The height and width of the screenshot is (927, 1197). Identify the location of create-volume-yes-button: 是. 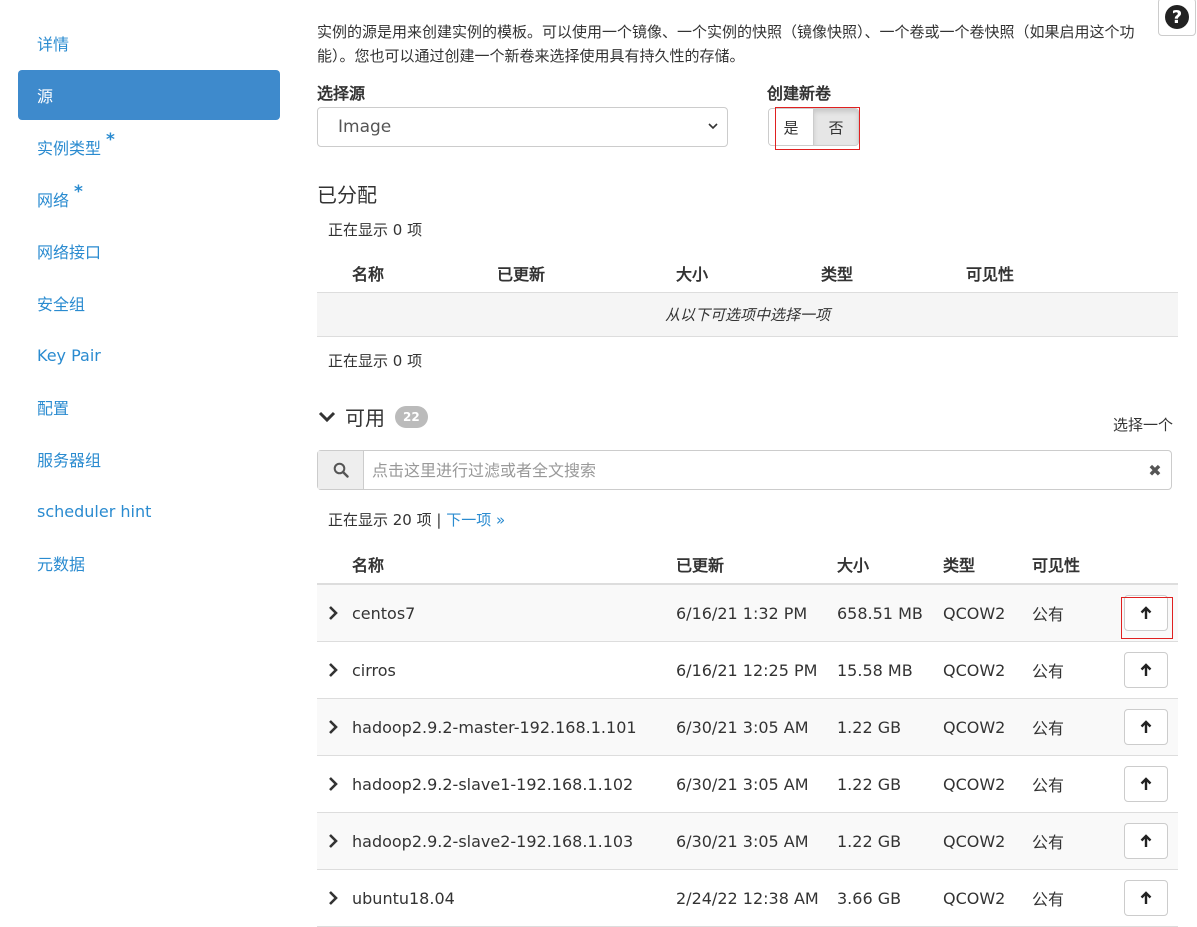
(791, 127).